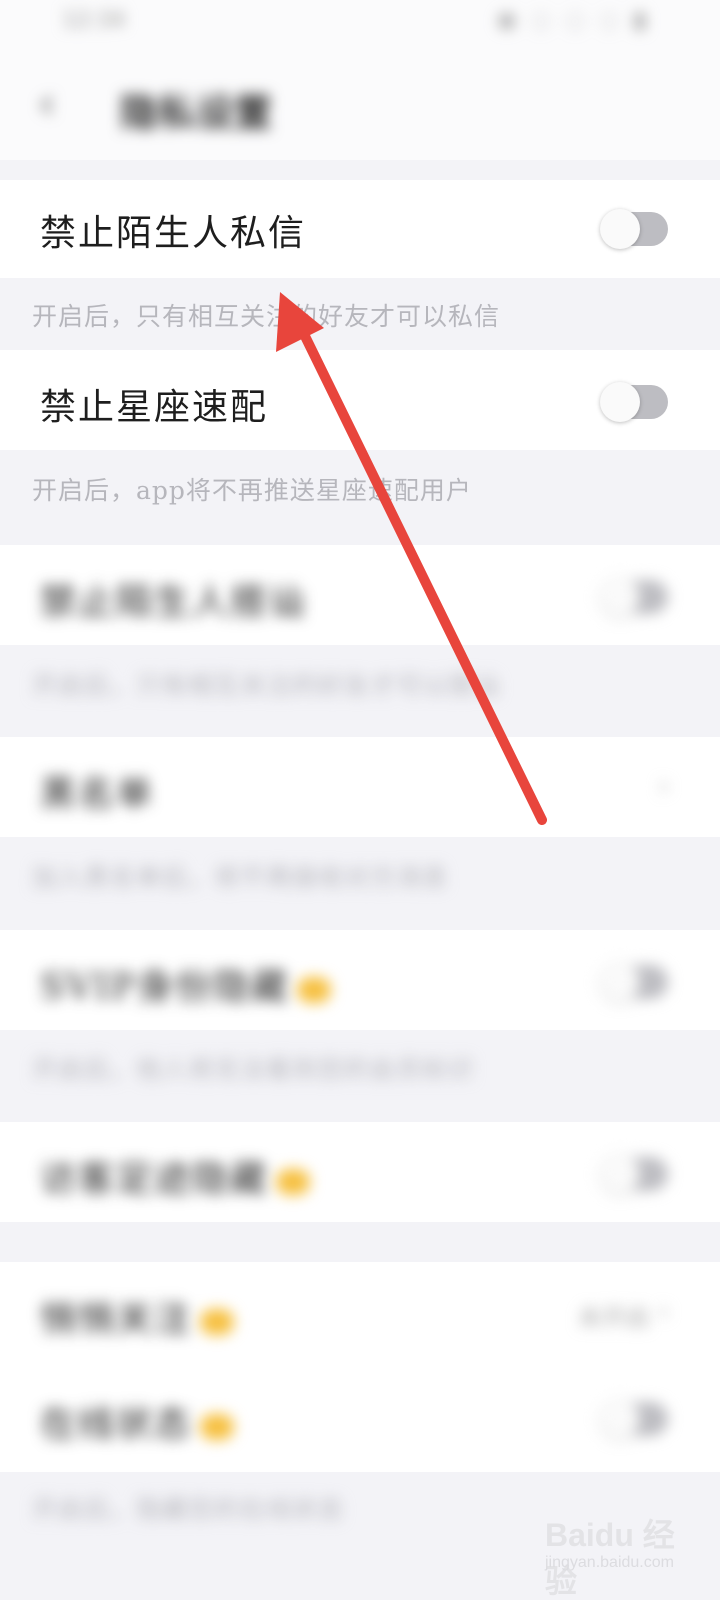  What do you see at coordinates (609, 1562) in the screenshot?
I see `watermark-url: jingyan.baidu.com` at bounding box center [609, 1562].